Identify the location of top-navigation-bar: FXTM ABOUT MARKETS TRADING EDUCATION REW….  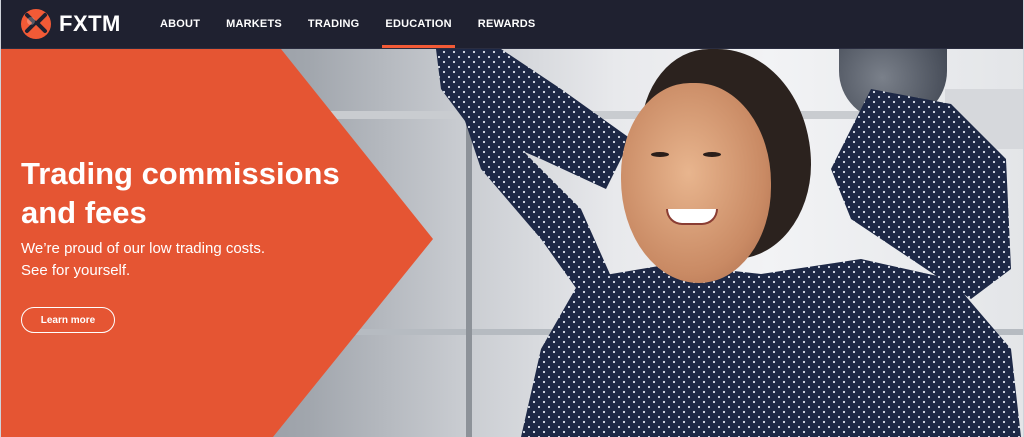
(512, 24).